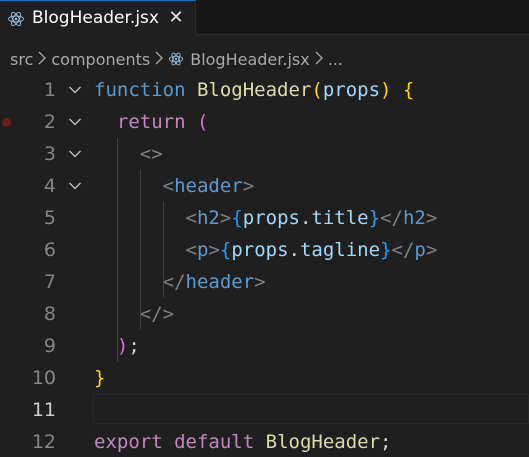 The width and height of the screenshot is (529, 457). I want to click on code-token: (, so click(202, 122).